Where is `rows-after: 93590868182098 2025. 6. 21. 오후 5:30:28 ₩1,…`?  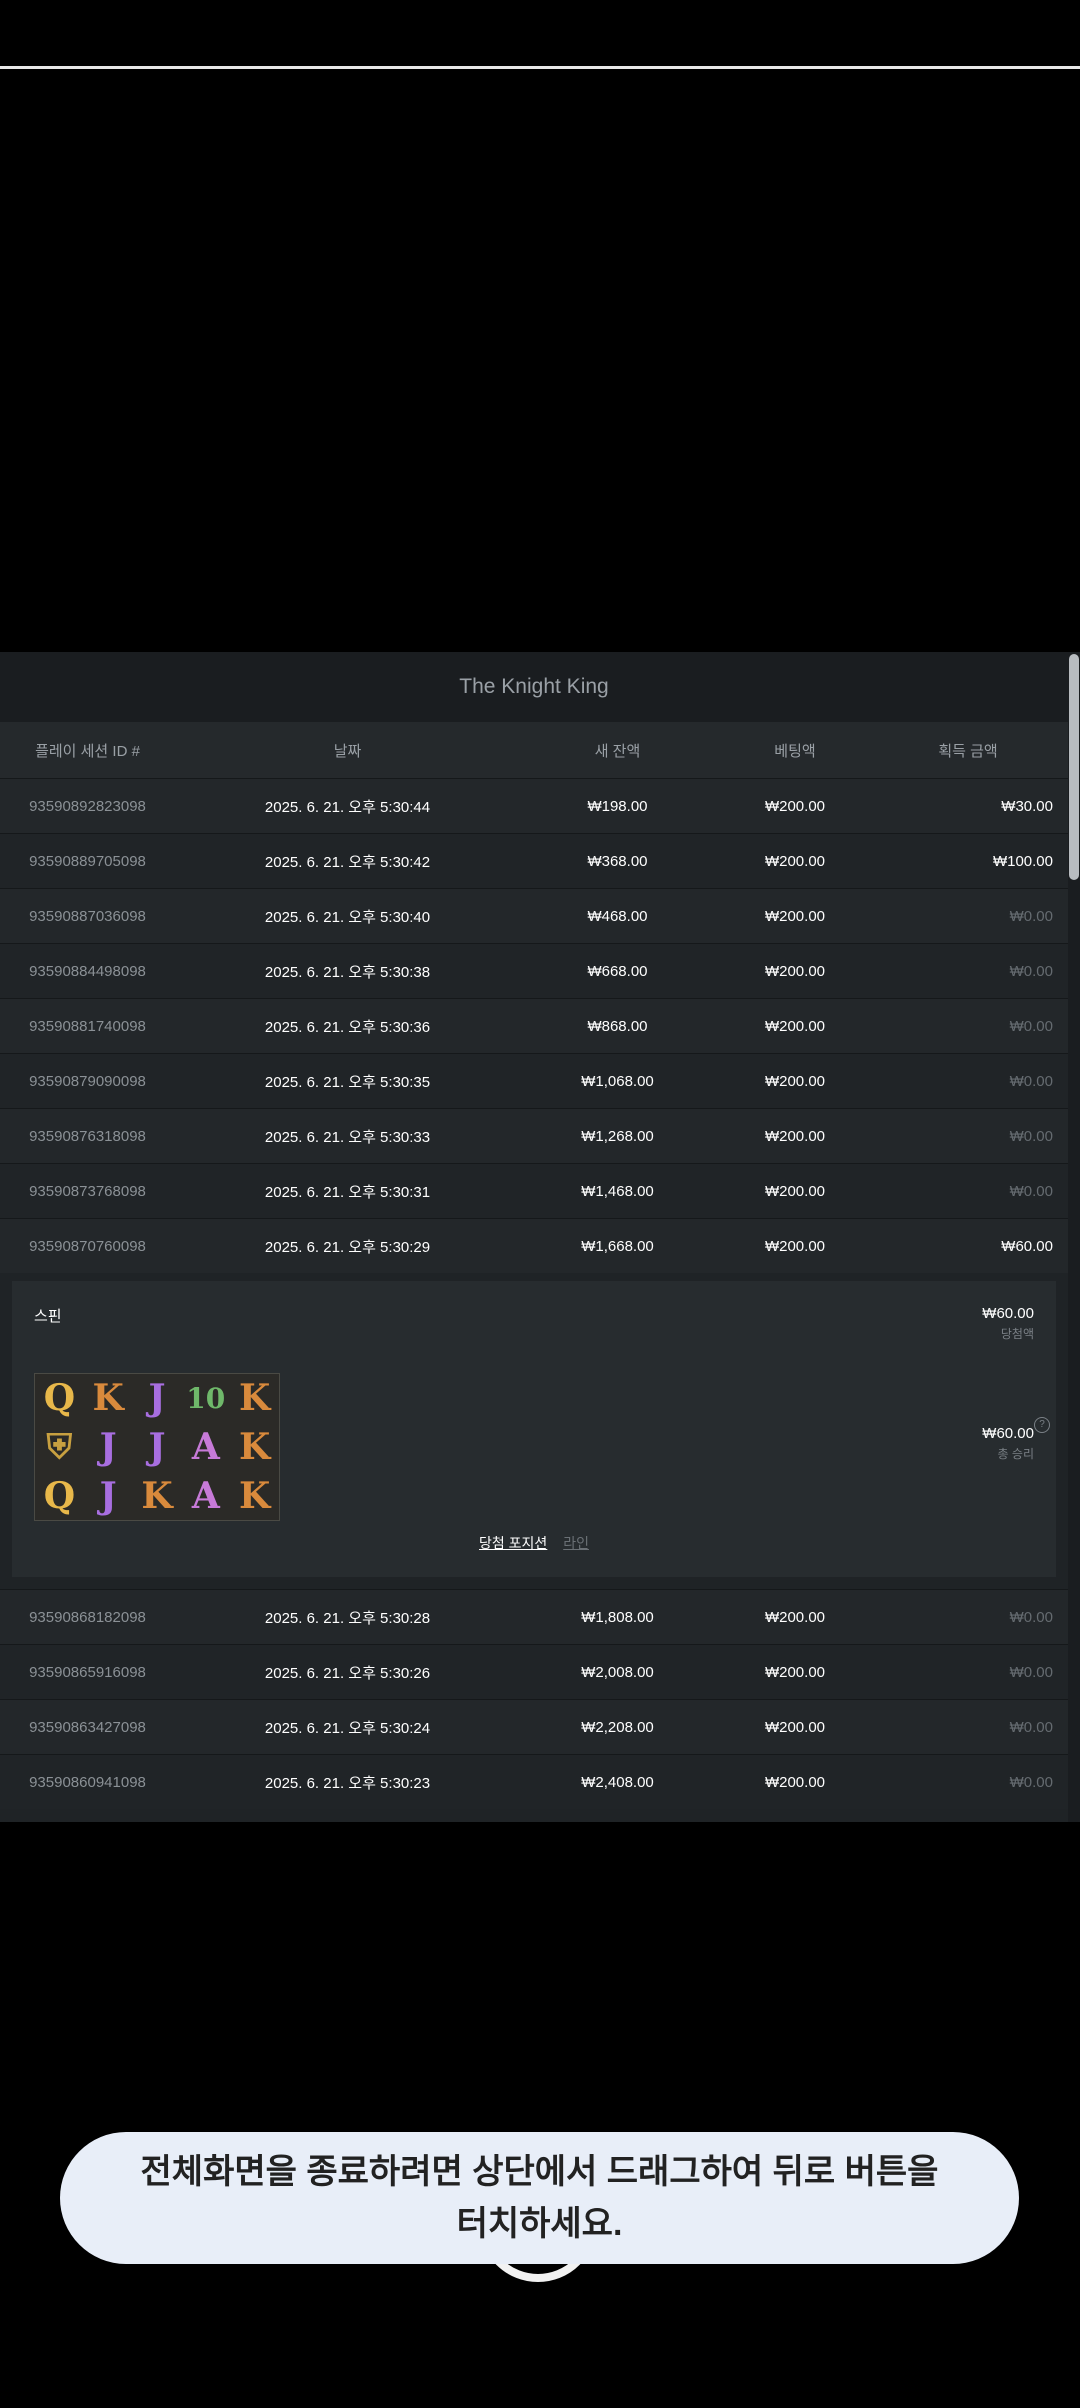 rows-after: 93590868182098 2025. 6. 21. 오후 5:30:28 ₩1,… is located at coordinates (534, 1699).